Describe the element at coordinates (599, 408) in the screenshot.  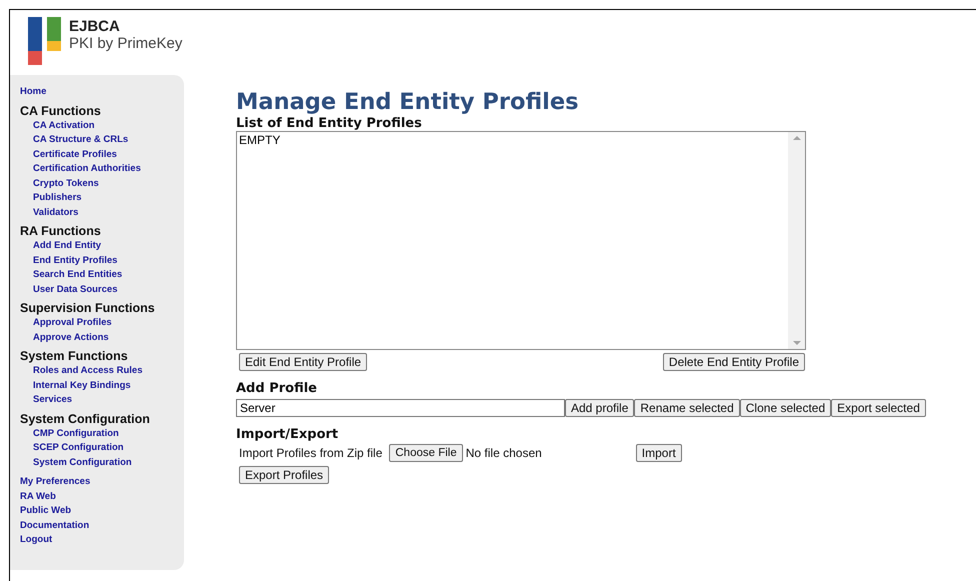
I see `button: Add profile` at that location.